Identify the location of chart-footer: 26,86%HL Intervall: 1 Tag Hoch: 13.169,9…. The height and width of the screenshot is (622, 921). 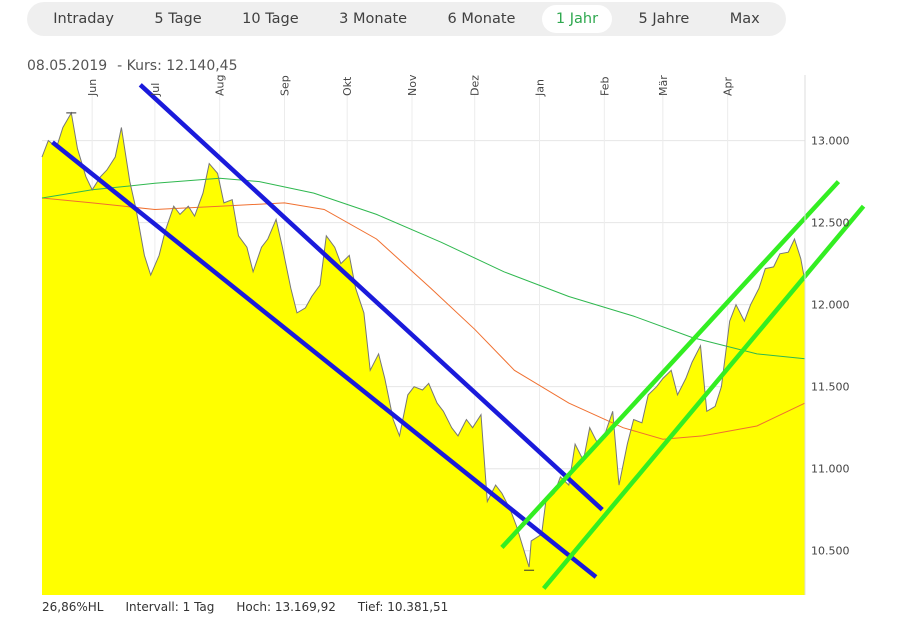
(256, 607).